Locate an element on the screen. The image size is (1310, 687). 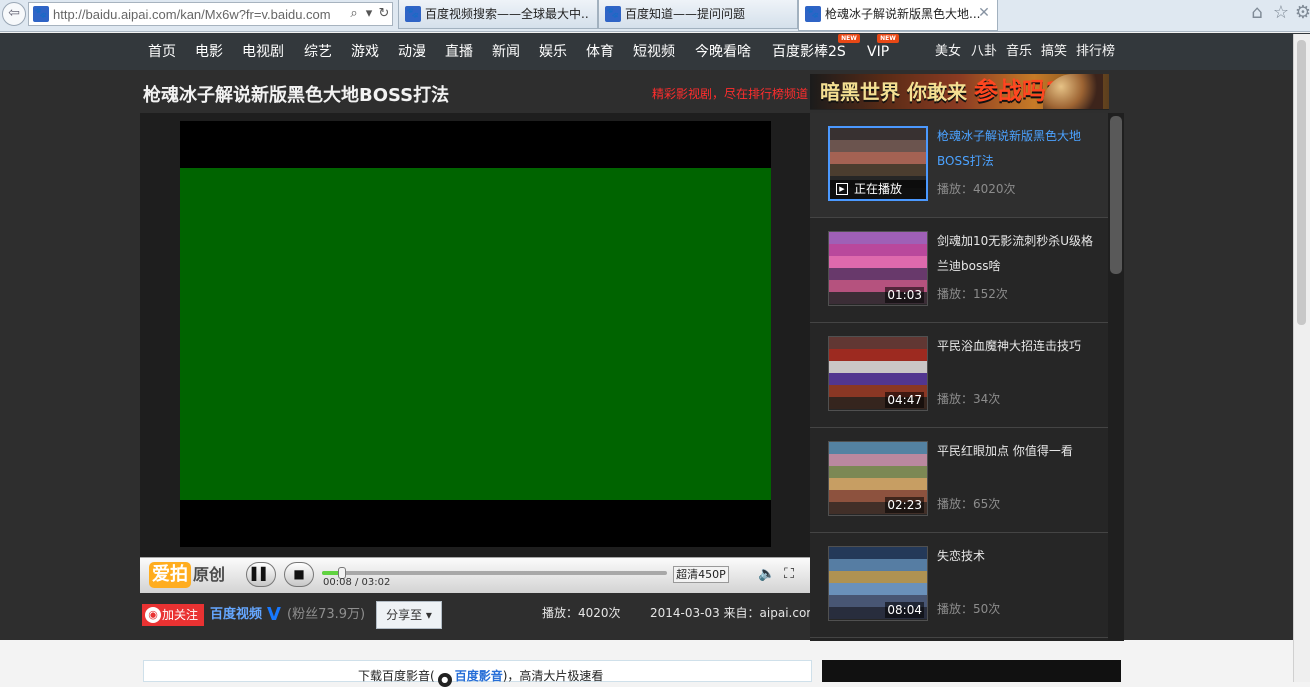
sidebar-video-title: 失恋技术 is located at coordinates (1018, 556).